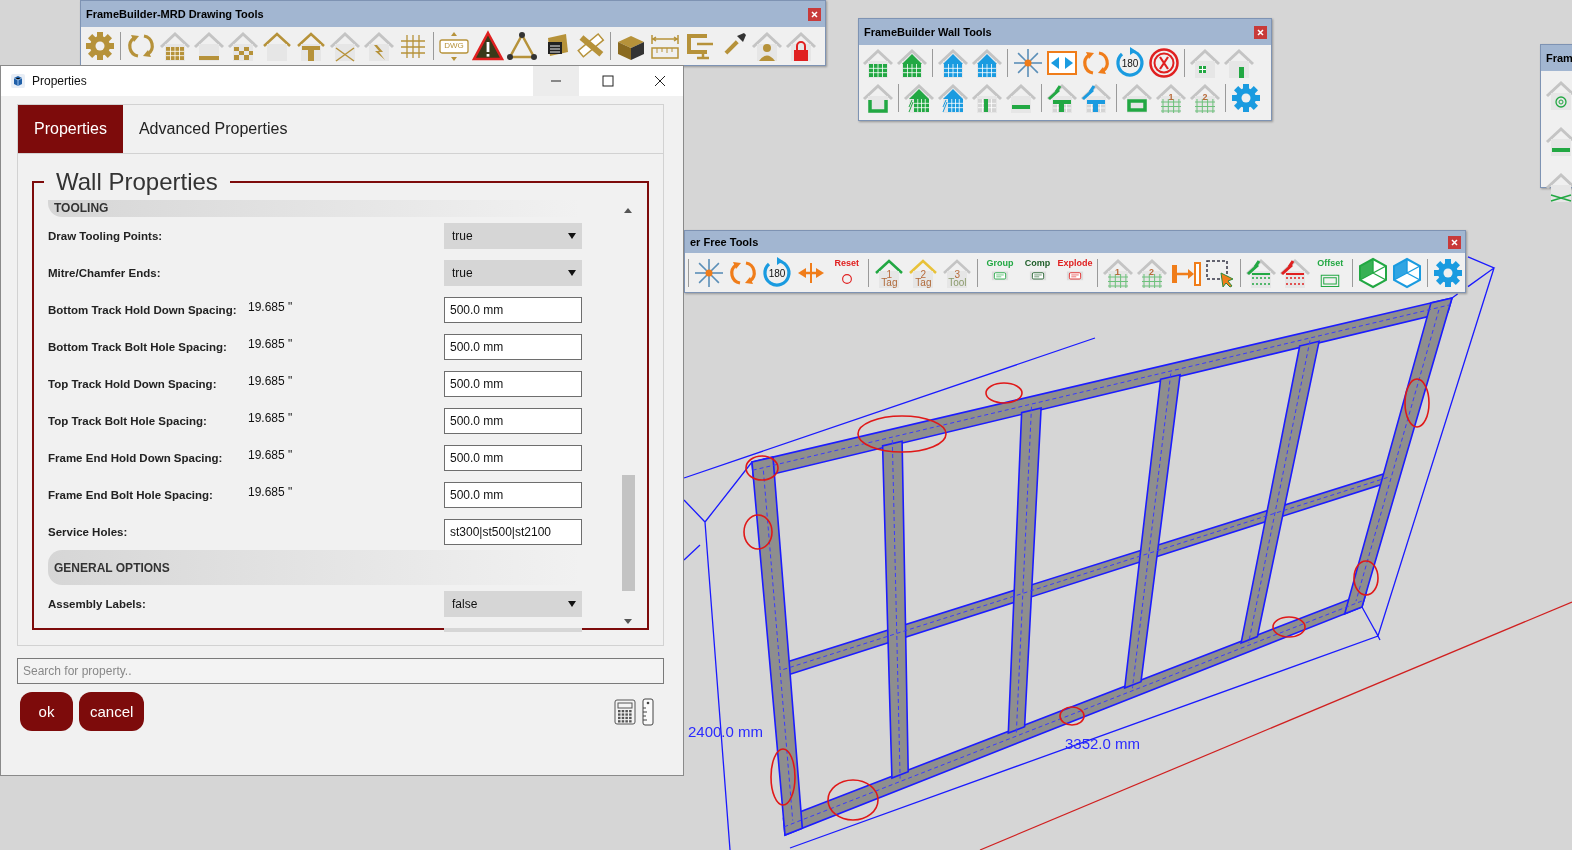 The image size is (1572, 850). What do you see at coordinates (488, 46) in the screenshot?
I see `warning-icon` at bounding box center [488, 46].